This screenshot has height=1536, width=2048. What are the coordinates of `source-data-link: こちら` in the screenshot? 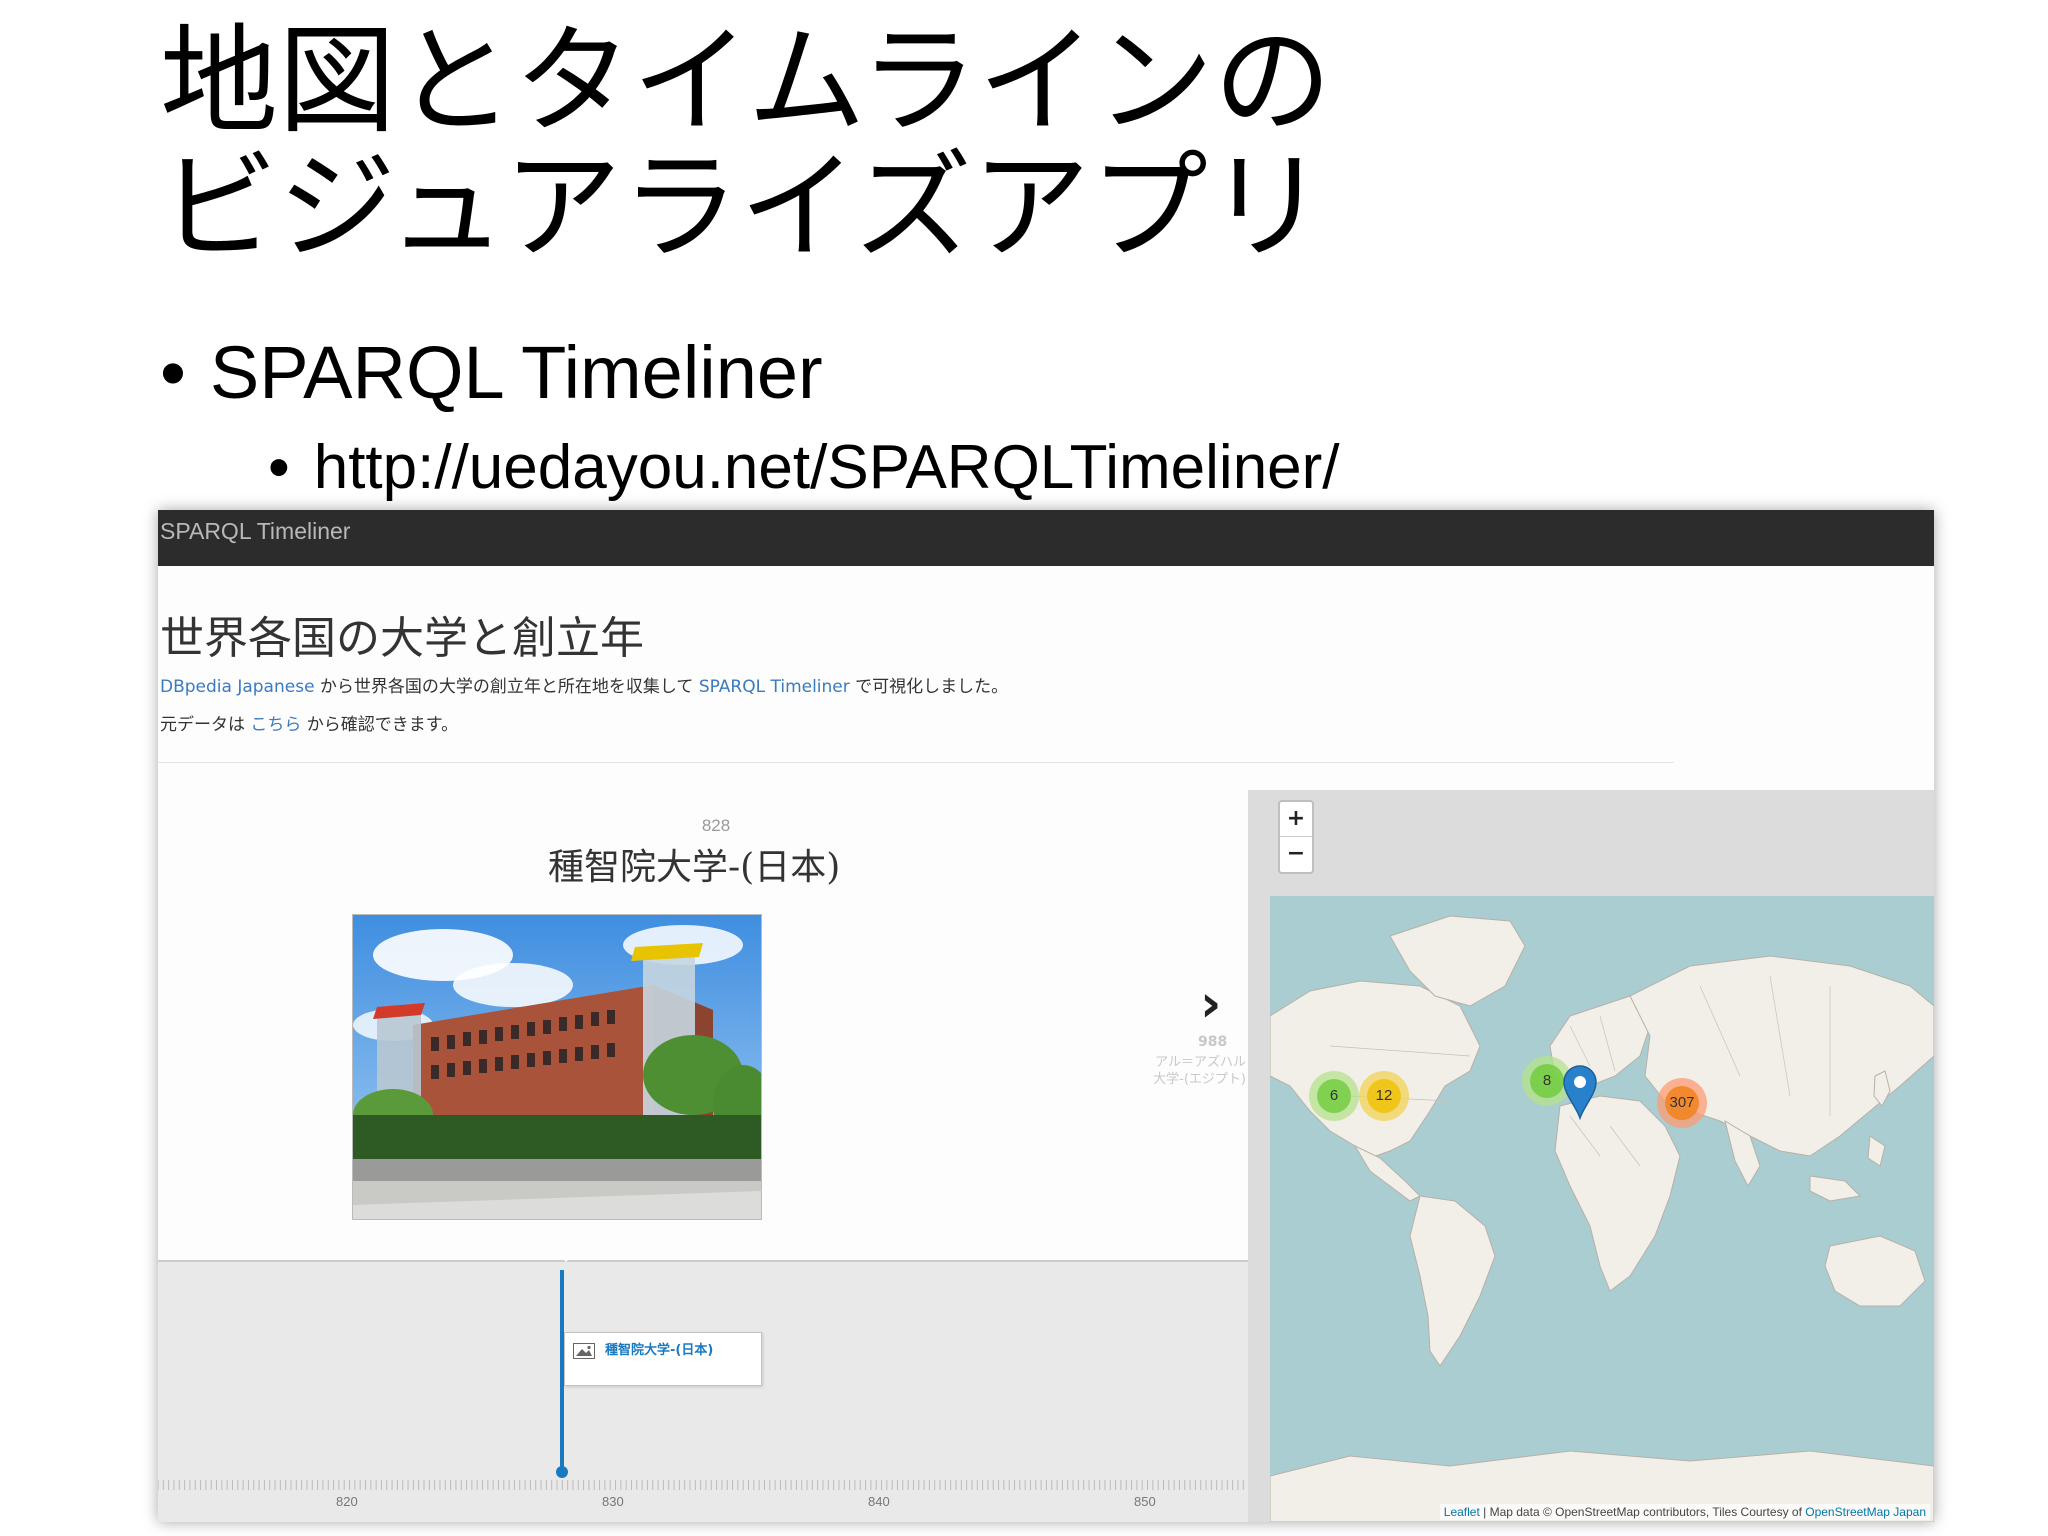 It's located at (275, 725).